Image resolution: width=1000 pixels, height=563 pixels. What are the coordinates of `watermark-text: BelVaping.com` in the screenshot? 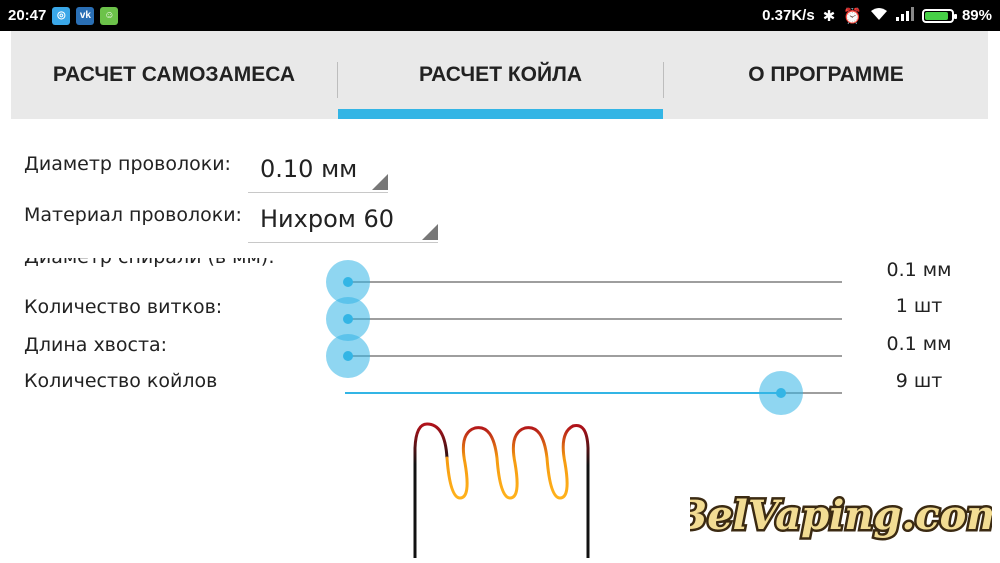 It's located at (841, 515).